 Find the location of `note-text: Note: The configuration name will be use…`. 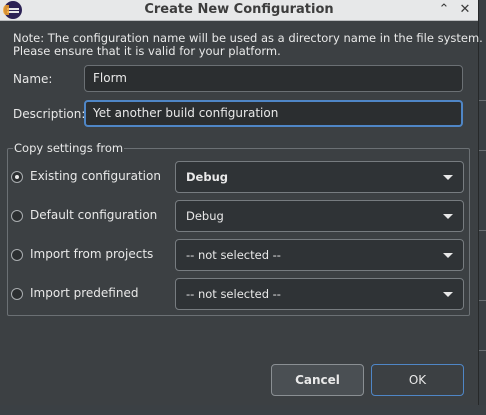

note-text: Note: The configuration name will be use… is located at coordinates (248, 45).